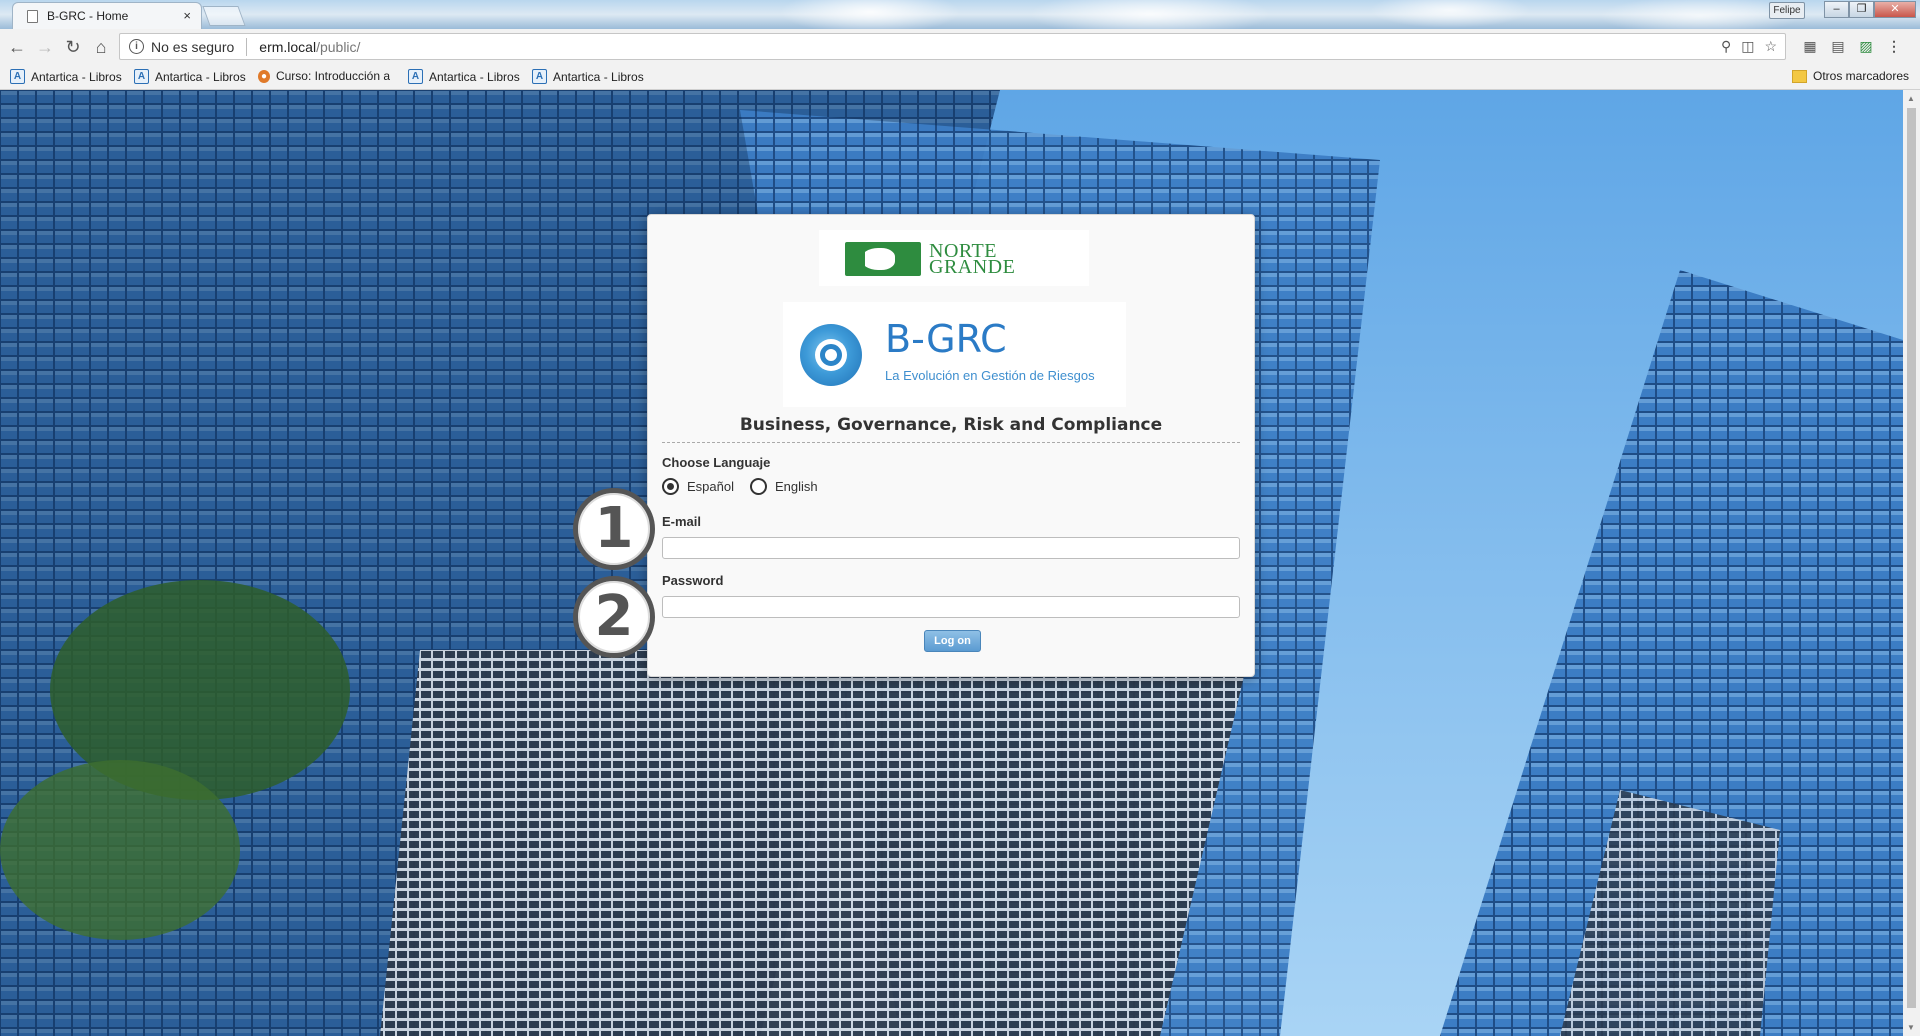  Describe the element at coordinates (1810, 46) in the screenshot. I see `extension-icon: ▦` at that location.